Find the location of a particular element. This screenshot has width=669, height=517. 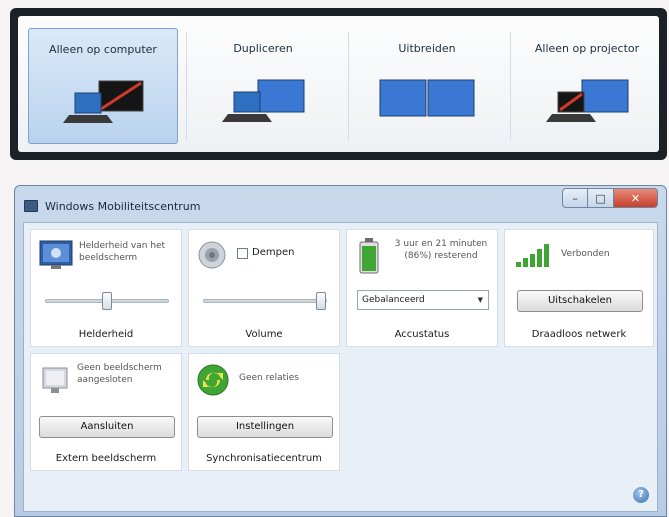

sync-status: Geen relaties is located at coordinates (269, 378).